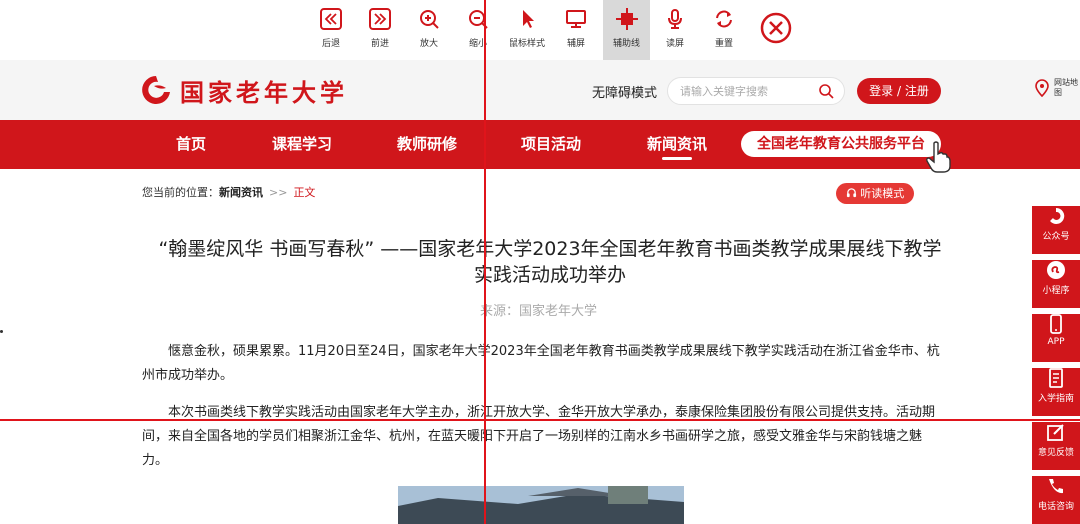 Image resolution: width=1080 pixels, height=524 pixels. Describe the element at coordinates (156, 90) in the screenshot. I see `logo-emblem-icon` at that location.